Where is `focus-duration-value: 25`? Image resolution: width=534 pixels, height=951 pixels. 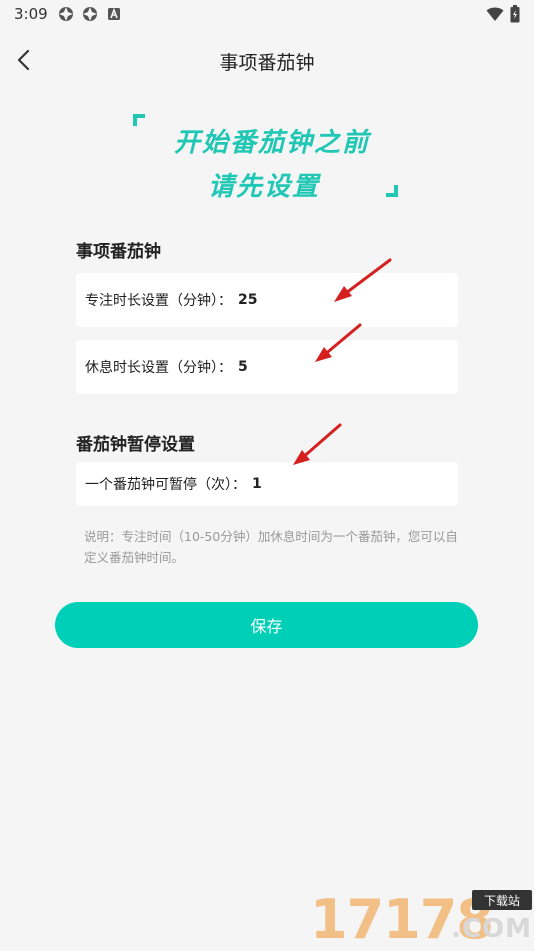 focus-duration-value: 25 is located at coordinates (247, 300).